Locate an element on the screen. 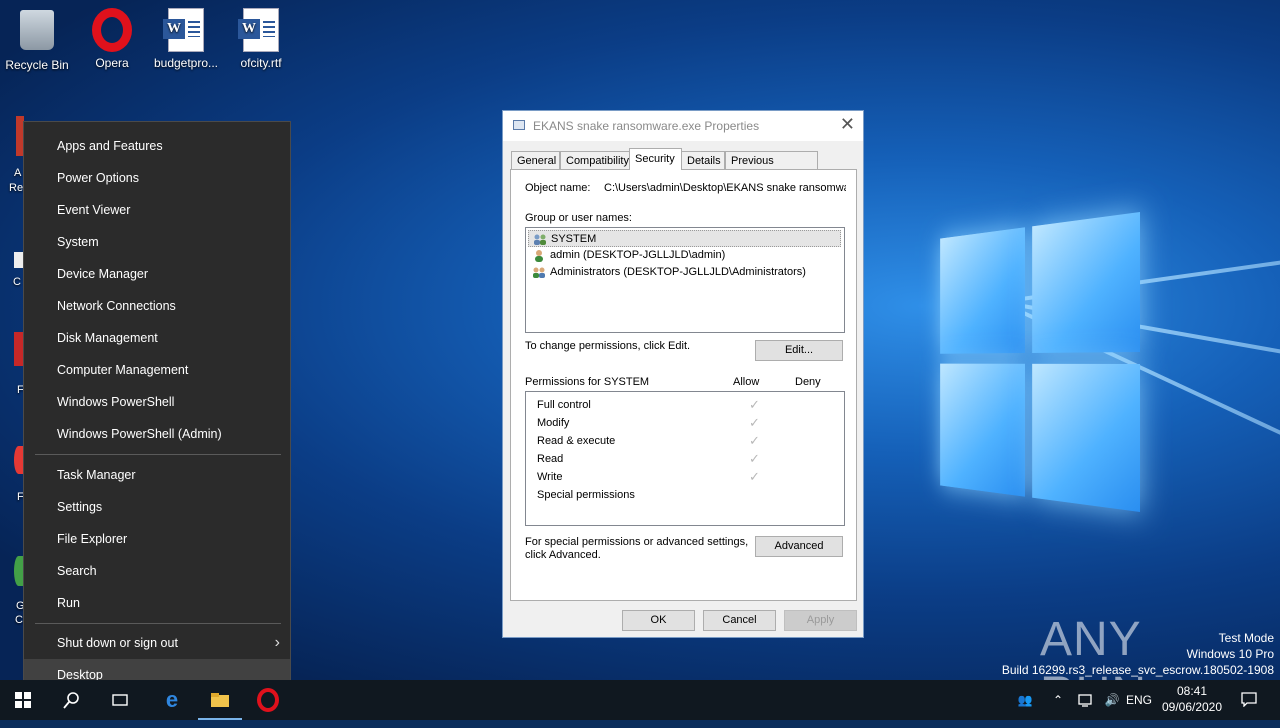 This screenshot has height=728, width=1280. menu-item-file-explorer: File Explorer is located at coordinates (157, 539).